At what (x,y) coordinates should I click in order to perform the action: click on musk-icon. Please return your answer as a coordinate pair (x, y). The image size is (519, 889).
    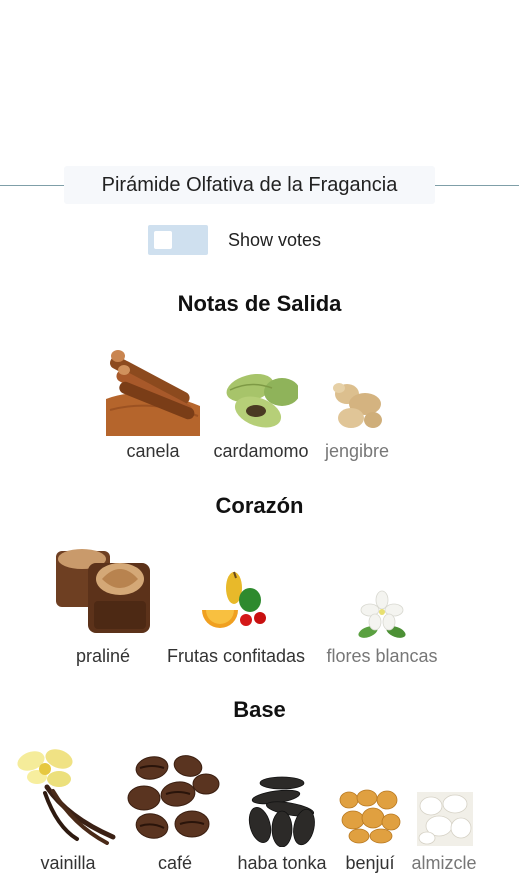
    Looking at the image, I should click on (445, 819).